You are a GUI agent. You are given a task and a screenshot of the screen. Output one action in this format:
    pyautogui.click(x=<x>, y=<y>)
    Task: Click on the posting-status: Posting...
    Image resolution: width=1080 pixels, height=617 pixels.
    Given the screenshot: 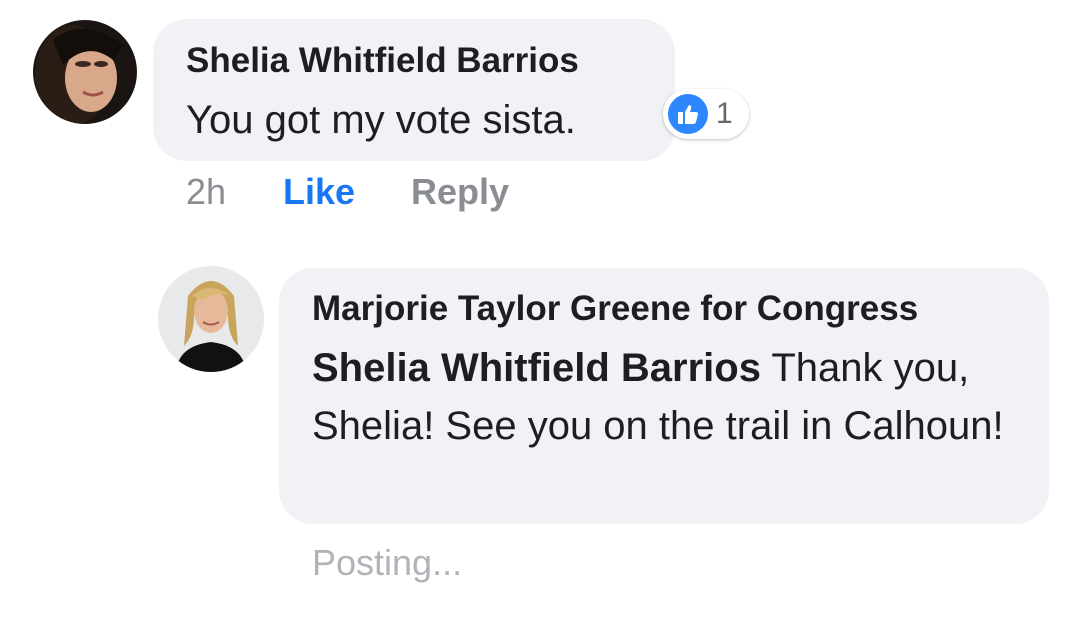 What is the action you would take?
    pyautogui.click(x=387, y=562)
    